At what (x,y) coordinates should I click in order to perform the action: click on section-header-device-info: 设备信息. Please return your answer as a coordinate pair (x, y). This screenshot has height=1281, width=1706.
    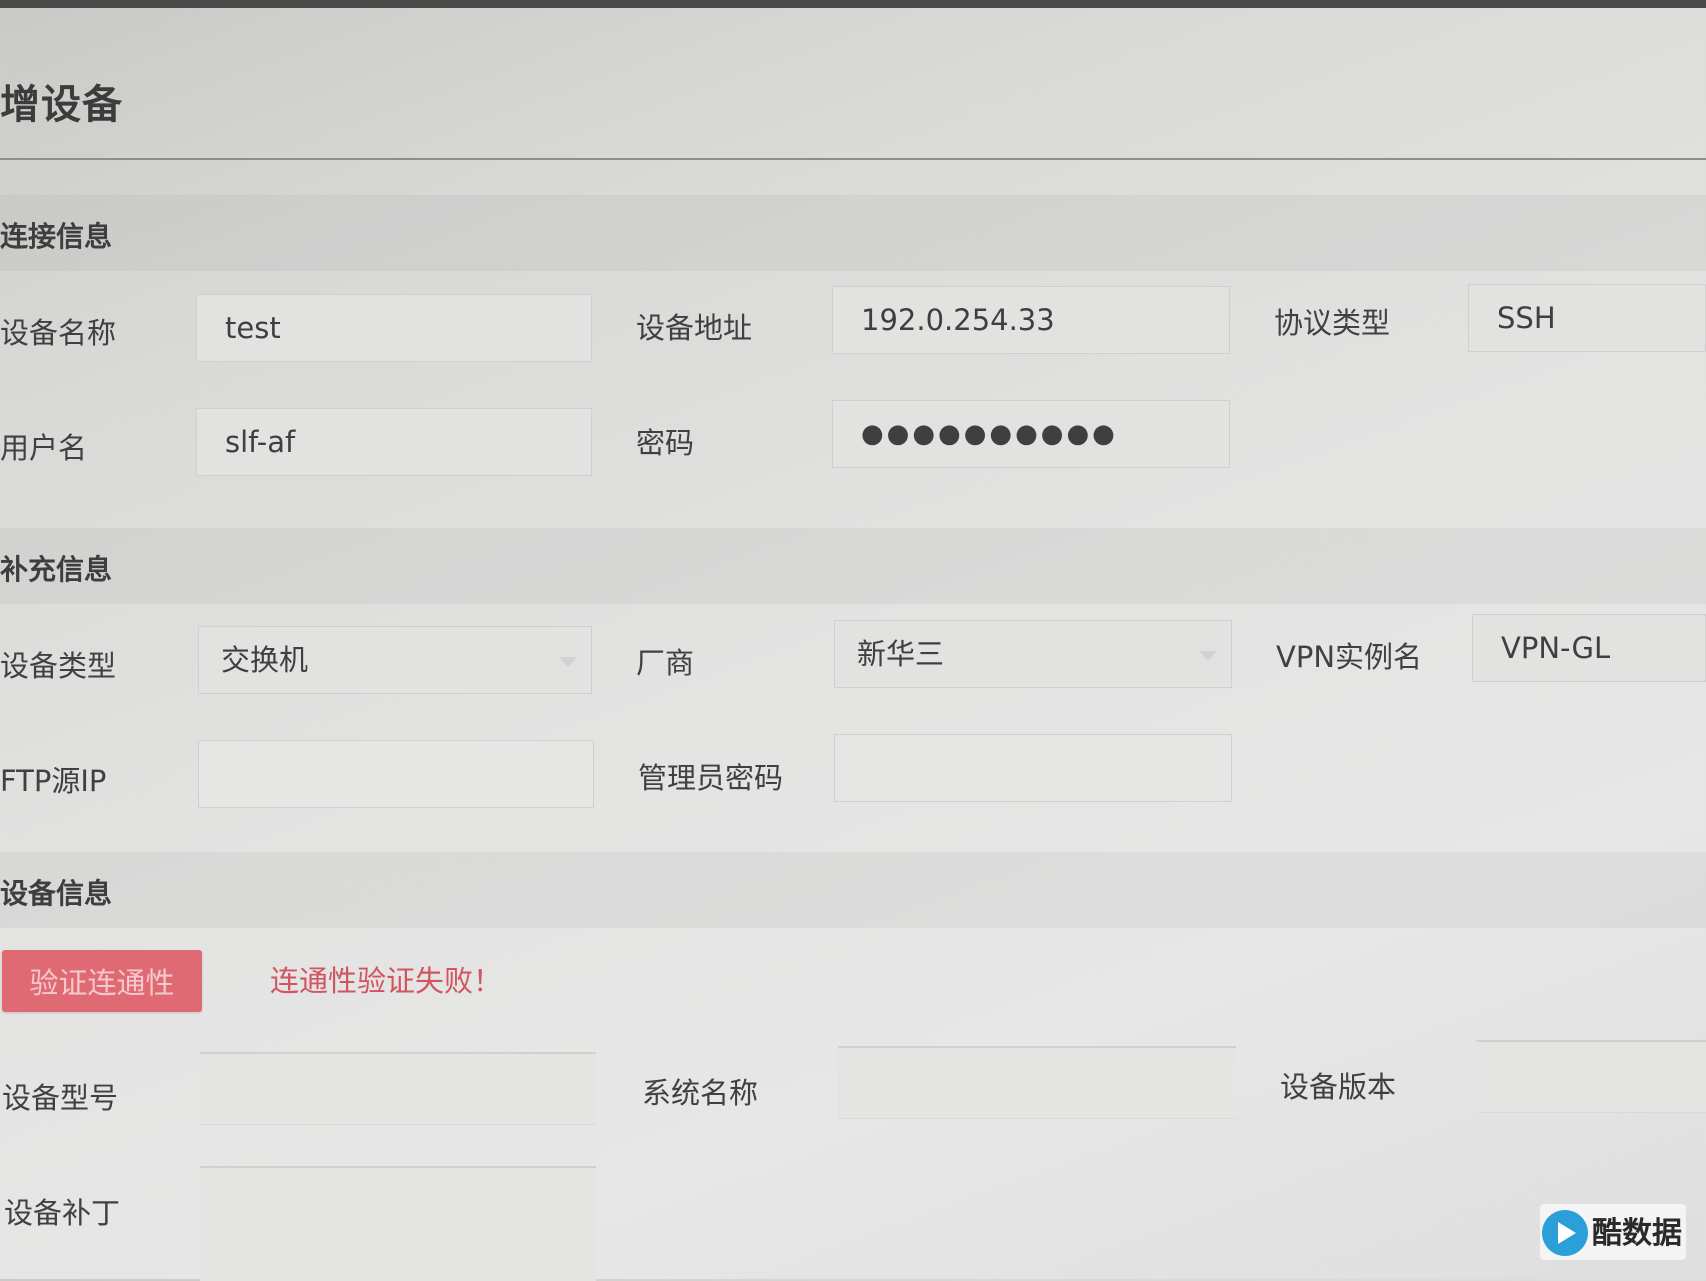
    Looking at the image, I should click on (853, 890).